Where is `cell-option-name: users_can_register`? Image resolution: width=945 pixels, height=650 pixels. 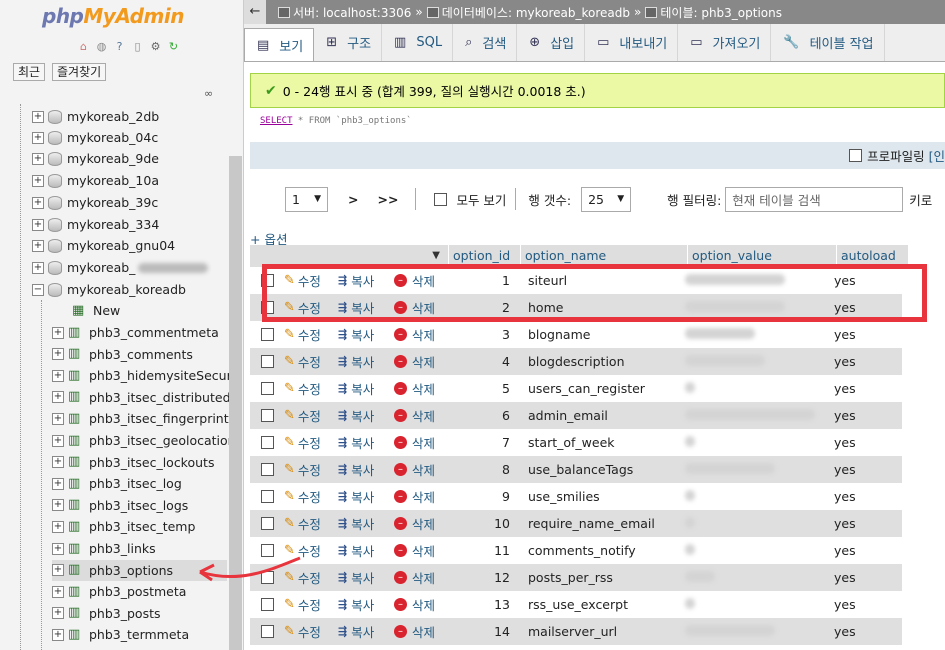 cell-option-name: users_can_register is located at coordinates (597, 388).